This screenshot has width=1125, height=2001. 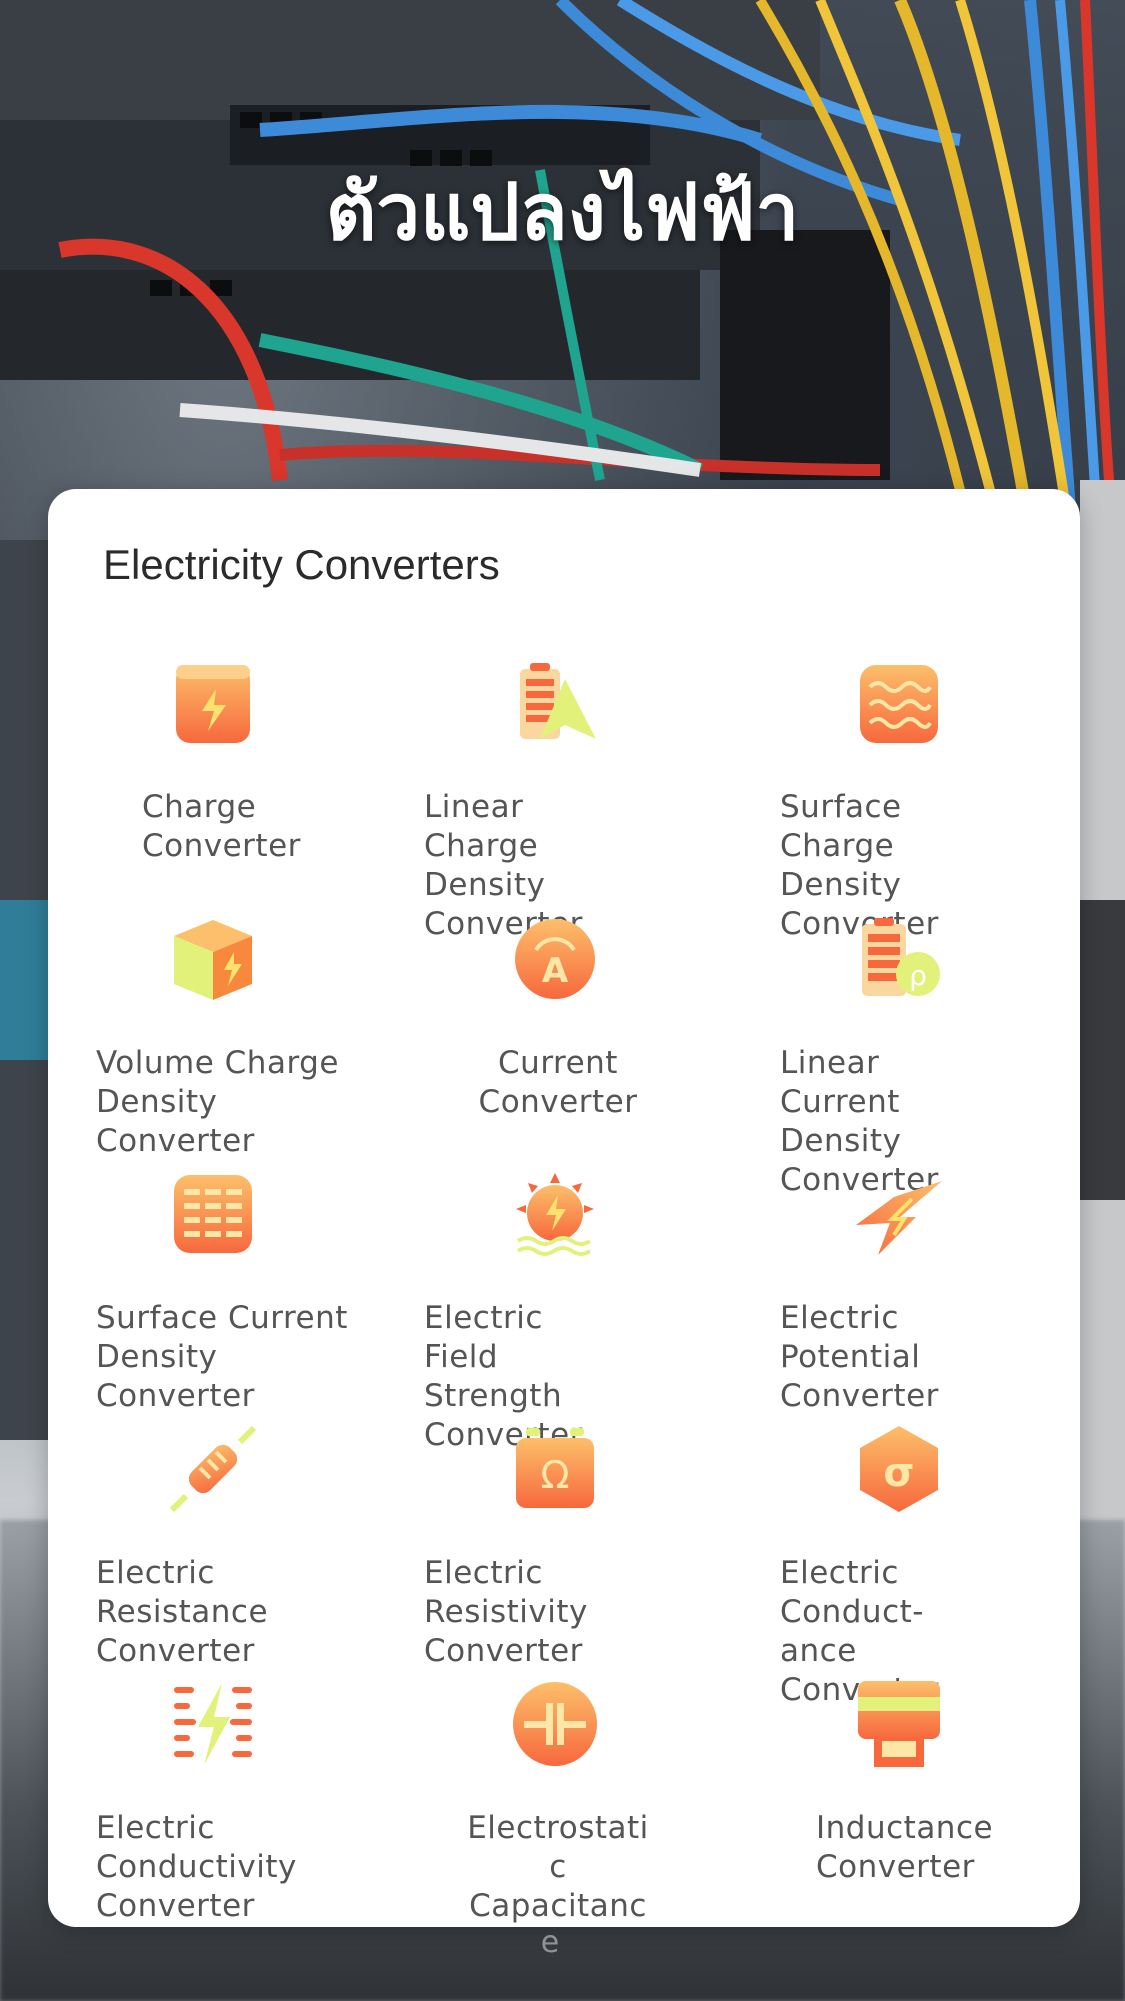 What do you see at coordinates (506, 1612) in the screenshot?
I see `converter-label: Electric Resistivity Converter` at bounding box center [506, 1612].